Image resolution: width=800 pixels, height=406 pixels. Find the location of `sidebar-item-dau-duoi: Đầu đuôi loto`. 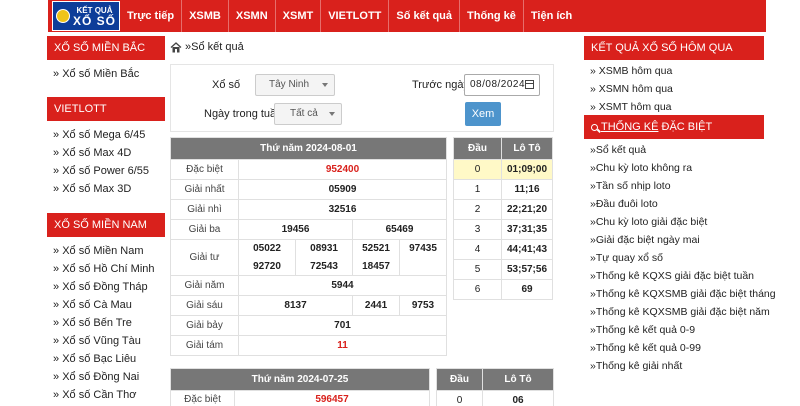

sidebar-item-dau-duoi: Đầu đuôi loto is located at coordinates (674, 204).